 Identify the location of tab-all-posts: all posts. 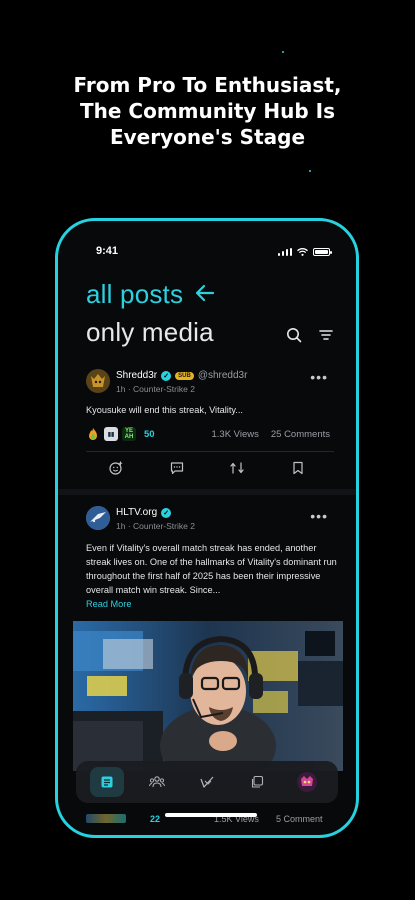
(134, 294).